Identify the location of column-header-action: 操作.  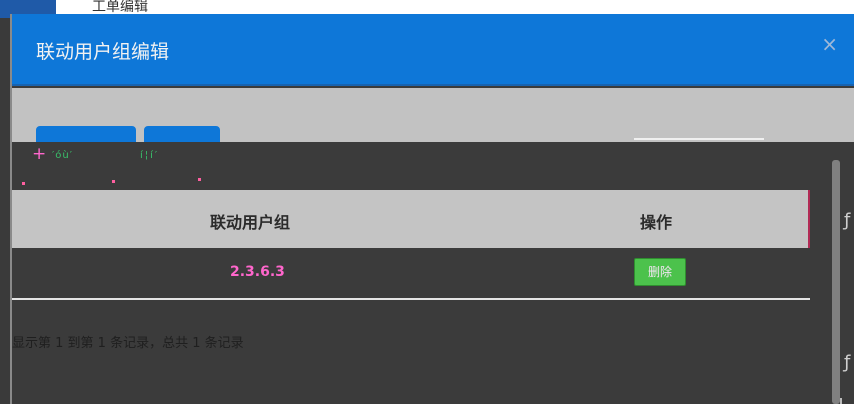
(656, 222).